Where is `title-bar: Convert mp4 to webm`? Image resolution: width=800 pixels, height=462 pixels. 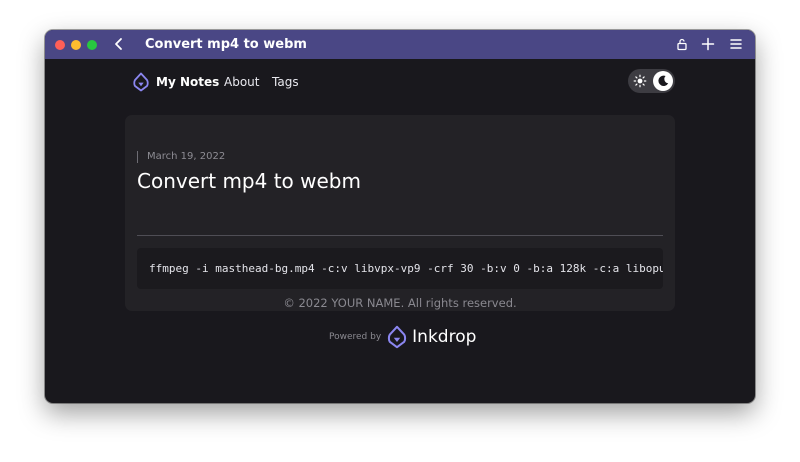 title-bar: Convert mp4 to webm is located at coordinates (400, 44).